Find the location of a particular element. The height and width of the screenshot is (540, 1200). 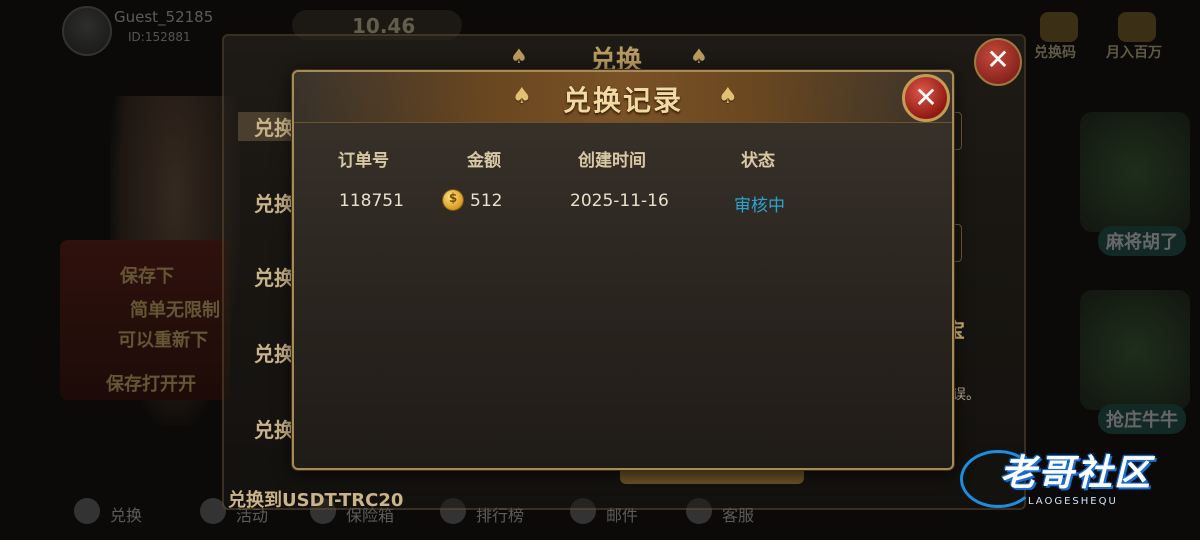

game-tile-mahjong is located at coordinates (1135, 172).